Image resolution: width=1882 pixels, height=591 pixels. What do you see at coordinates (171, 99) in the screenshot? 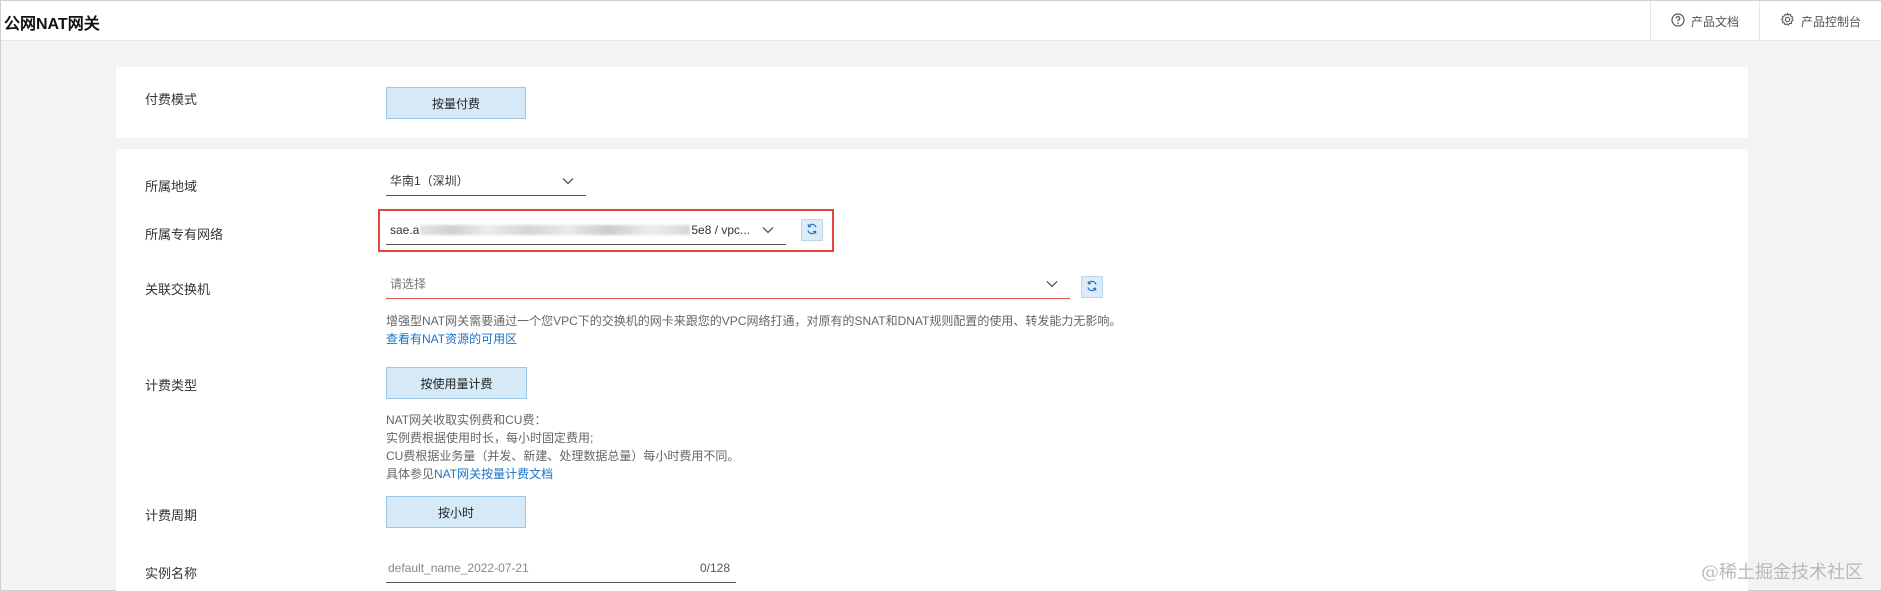
I see `pay-mode-label: 付费模式` at bounding box center [171, 99].